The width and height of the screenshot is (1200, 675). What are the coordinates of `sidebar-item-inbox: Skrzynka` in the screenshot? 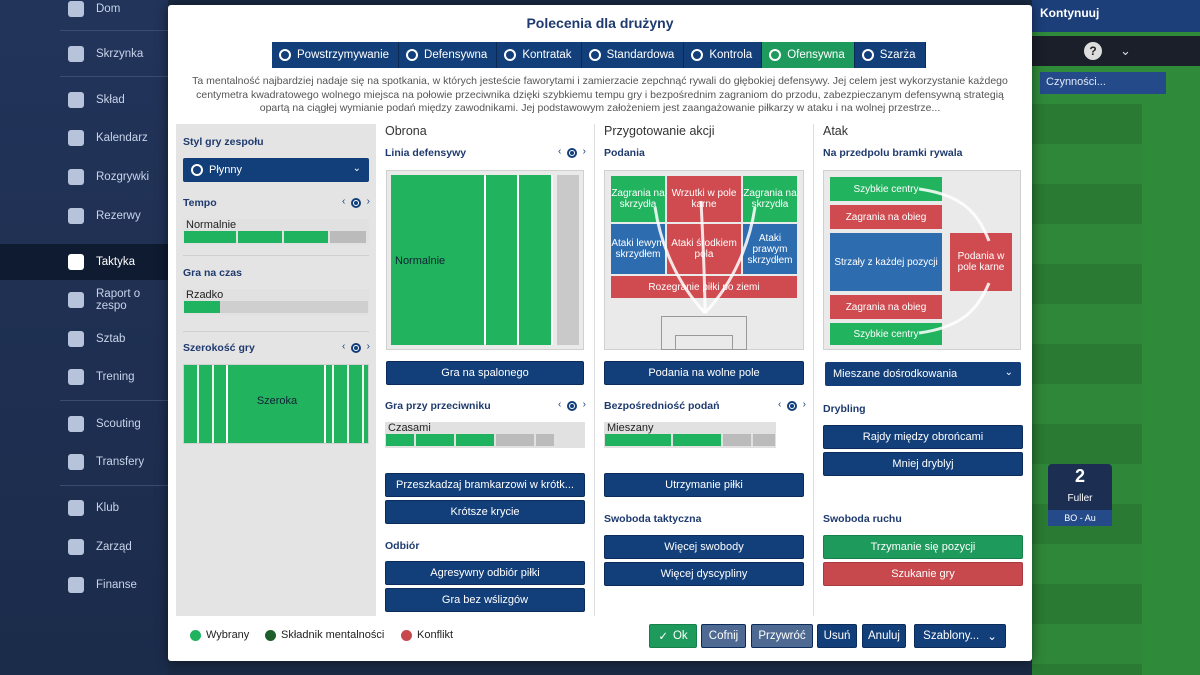 It's located at (84, 54).